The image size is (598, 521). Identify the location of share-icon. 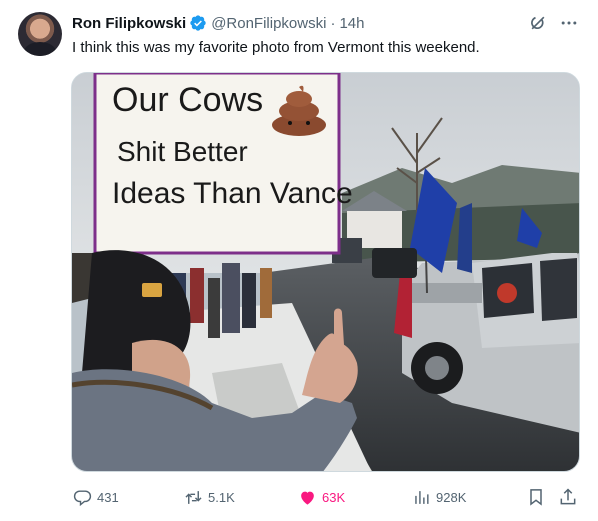
(568, 497).